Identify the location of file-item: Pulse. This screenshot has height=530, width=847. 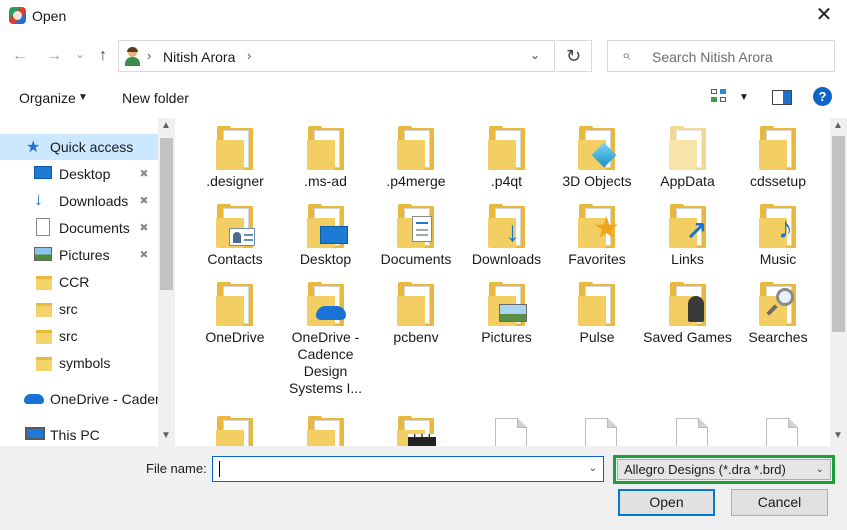
(597, 313).